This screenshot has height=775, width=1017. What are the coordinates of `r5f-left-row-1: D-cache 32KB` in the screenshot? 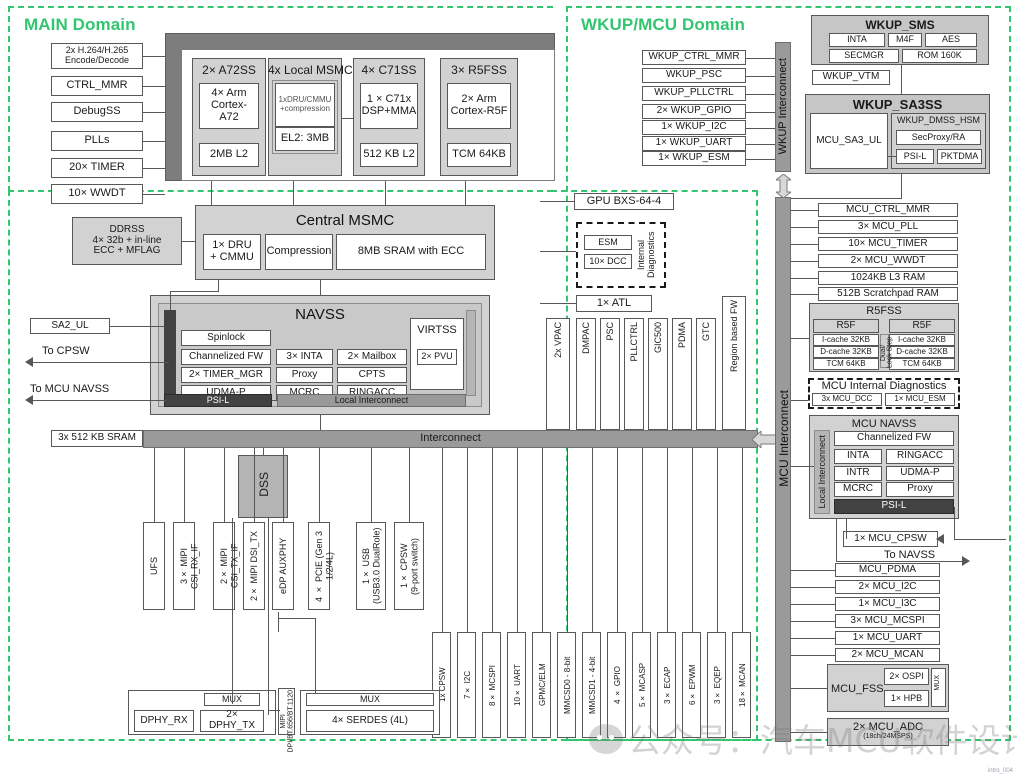 It's located at (846, 352).